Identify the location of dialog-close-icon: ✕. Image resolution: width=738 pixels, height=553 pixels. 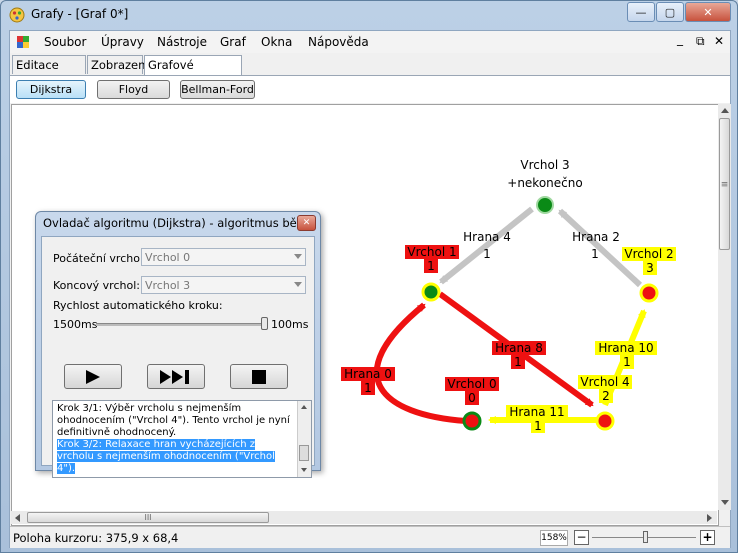
(306, 223).